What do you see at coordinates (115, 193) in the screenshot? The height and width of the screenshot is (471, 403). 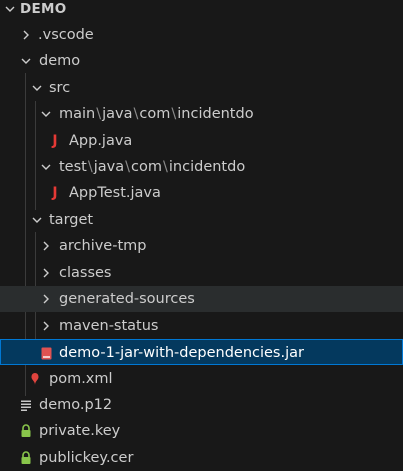 I see `tree-item-label: AppTest.java` at bounding box center [115, 193].